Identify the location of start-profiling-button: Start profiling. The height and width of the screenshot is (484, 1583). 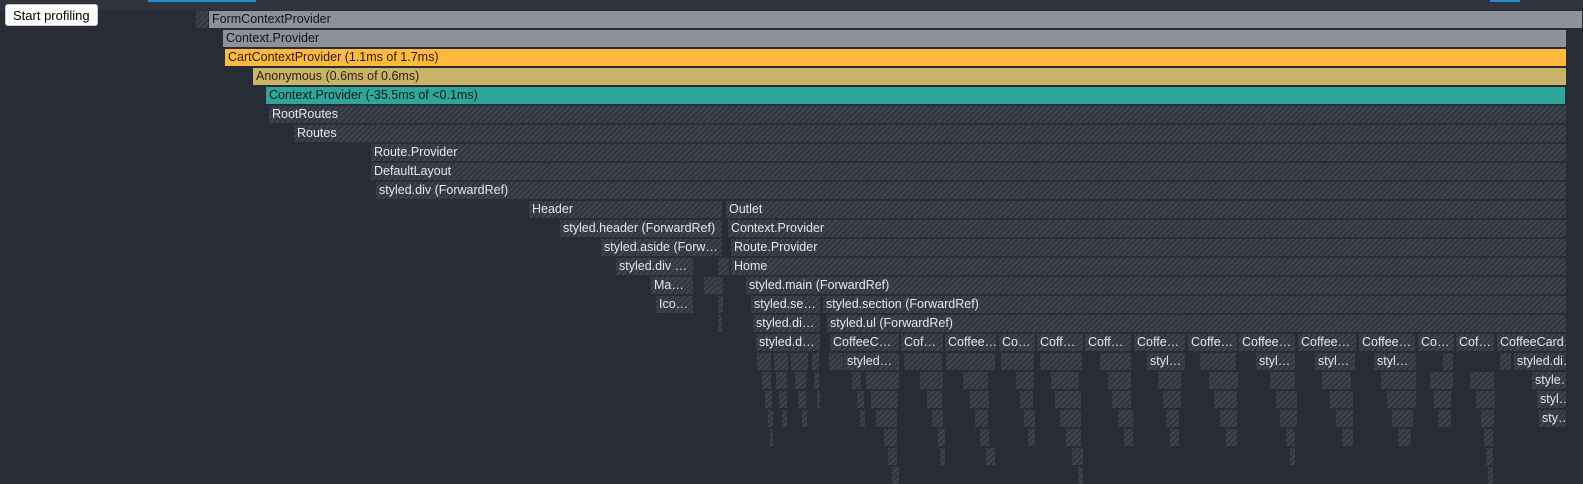
(51, 15).